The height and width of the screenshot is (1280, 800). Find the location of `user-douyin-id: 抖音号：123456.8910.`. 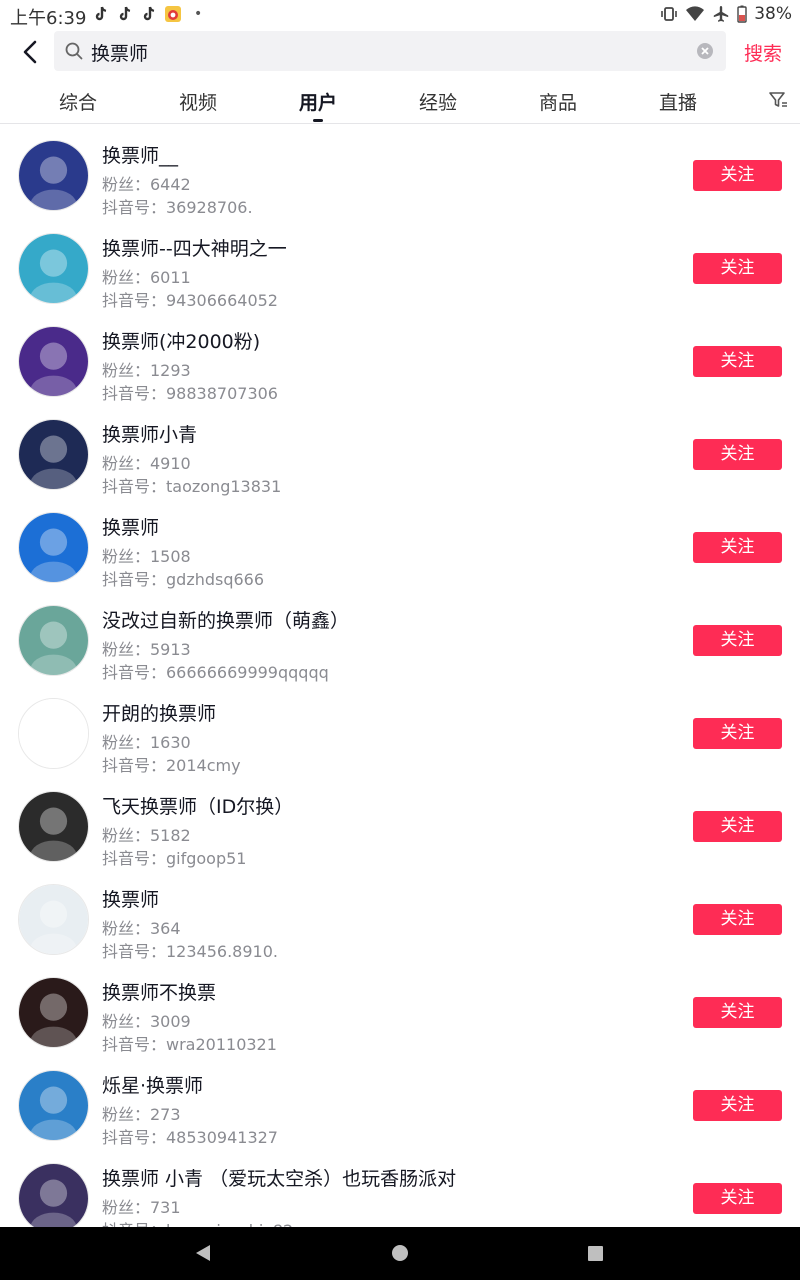

user-douyin-id: 抖音号：123456.8910. is located at coordinates (190, 951).